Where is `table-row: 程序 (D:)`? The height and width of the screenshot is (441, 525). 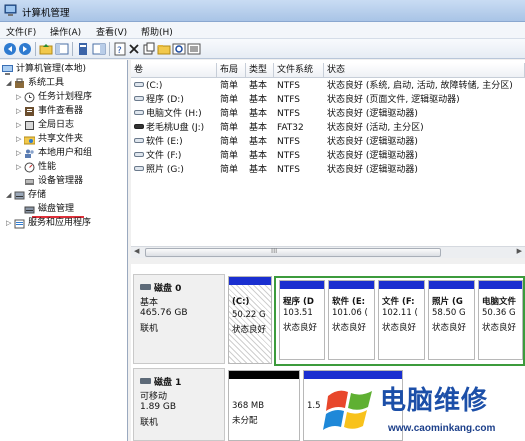 table-row: 程序 (D:) is located at coordinates (175, 100).